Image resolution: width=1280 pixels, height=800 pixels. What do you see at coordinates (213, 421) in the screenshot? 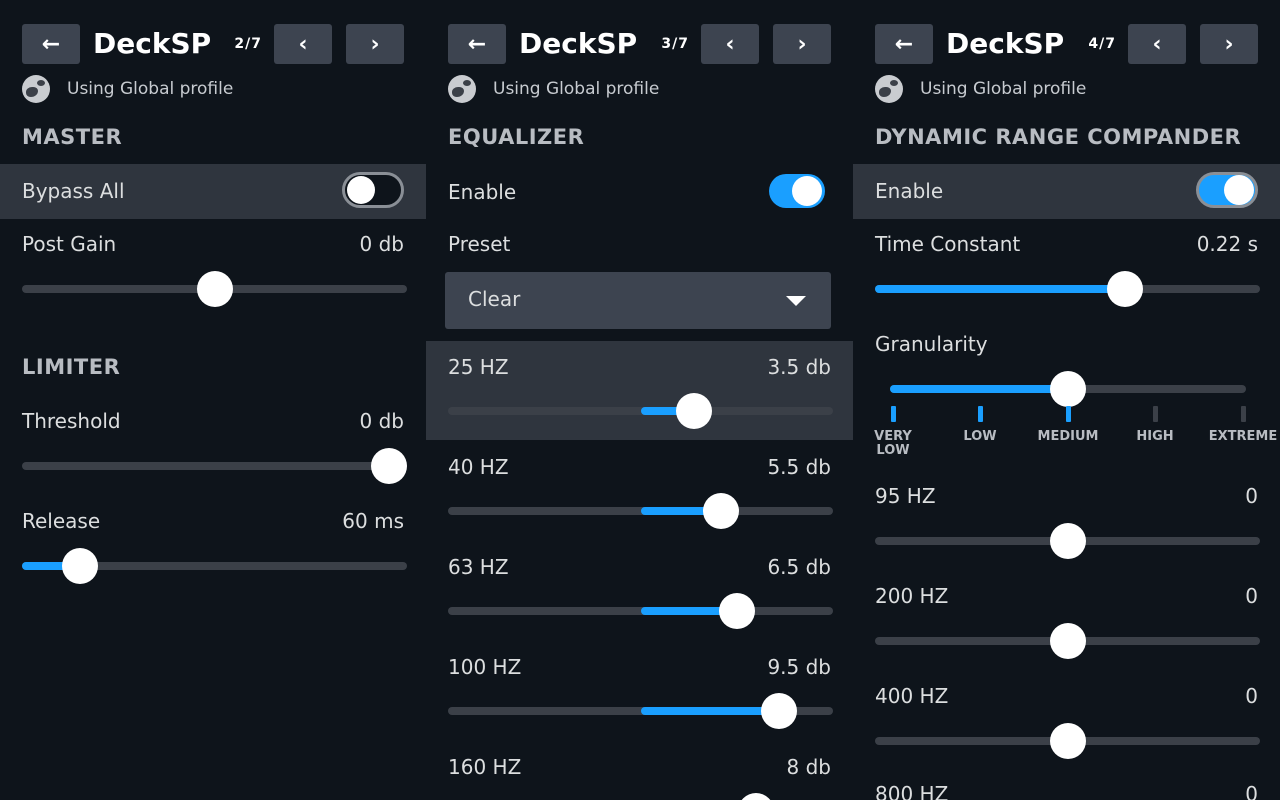
I see `threshold-row: Threshold 0 db` at bounding box center [213, 421].